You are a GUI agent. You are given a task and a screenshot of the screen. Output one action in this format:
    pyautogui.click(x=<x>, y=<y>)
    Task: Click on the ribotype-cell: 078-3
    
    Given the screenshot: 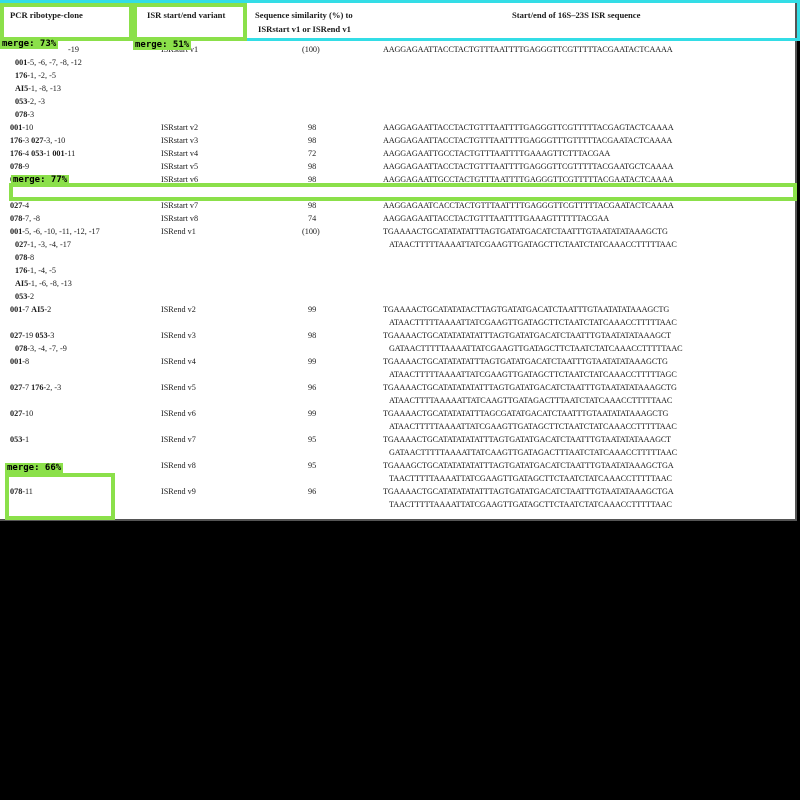 What is the action you would take?
    pyautogui.click(x=25, y=114)
    